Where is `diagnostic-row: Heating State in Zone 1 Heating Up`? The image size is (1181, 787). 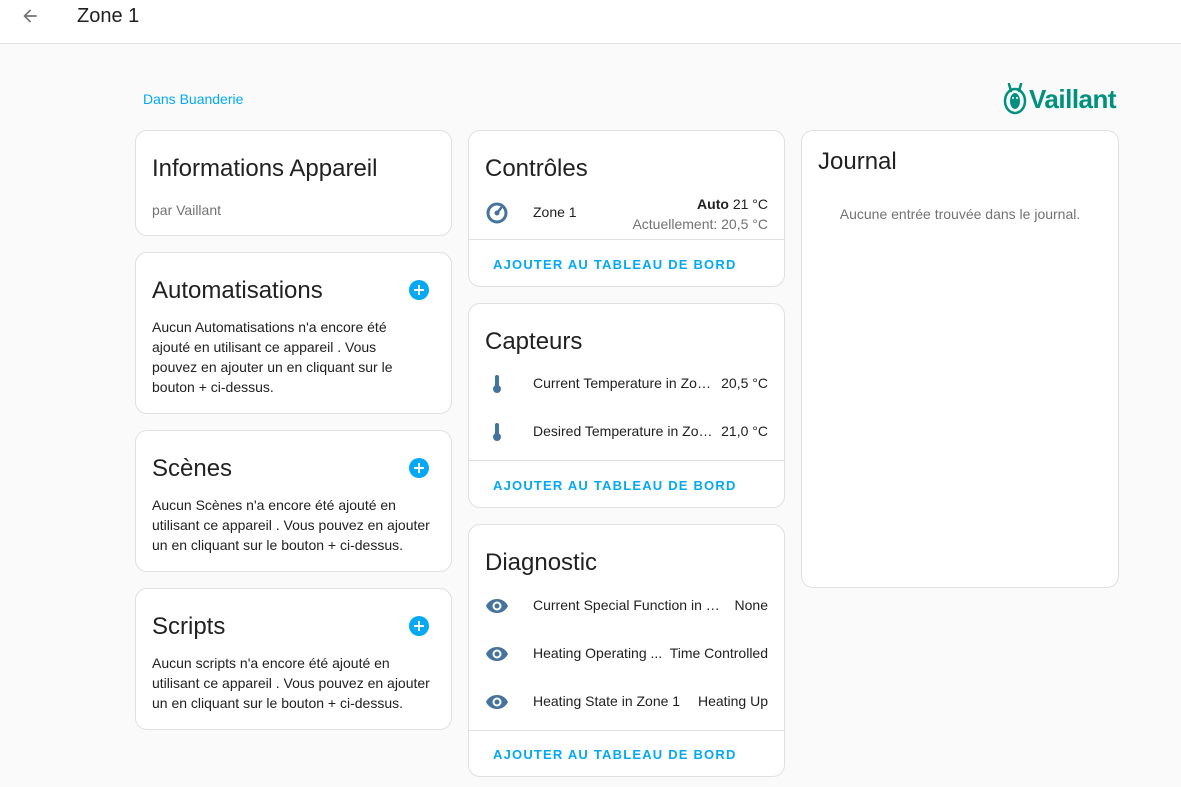 diagnostic-row: Heating State in Zone 1 Heating Up is located at coordinates (626, 702).